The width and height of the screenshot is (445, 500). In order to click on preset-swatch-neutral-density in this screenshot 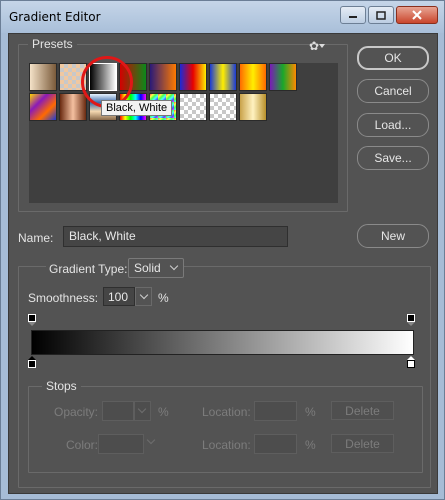, I will do `click(223, 107)`.